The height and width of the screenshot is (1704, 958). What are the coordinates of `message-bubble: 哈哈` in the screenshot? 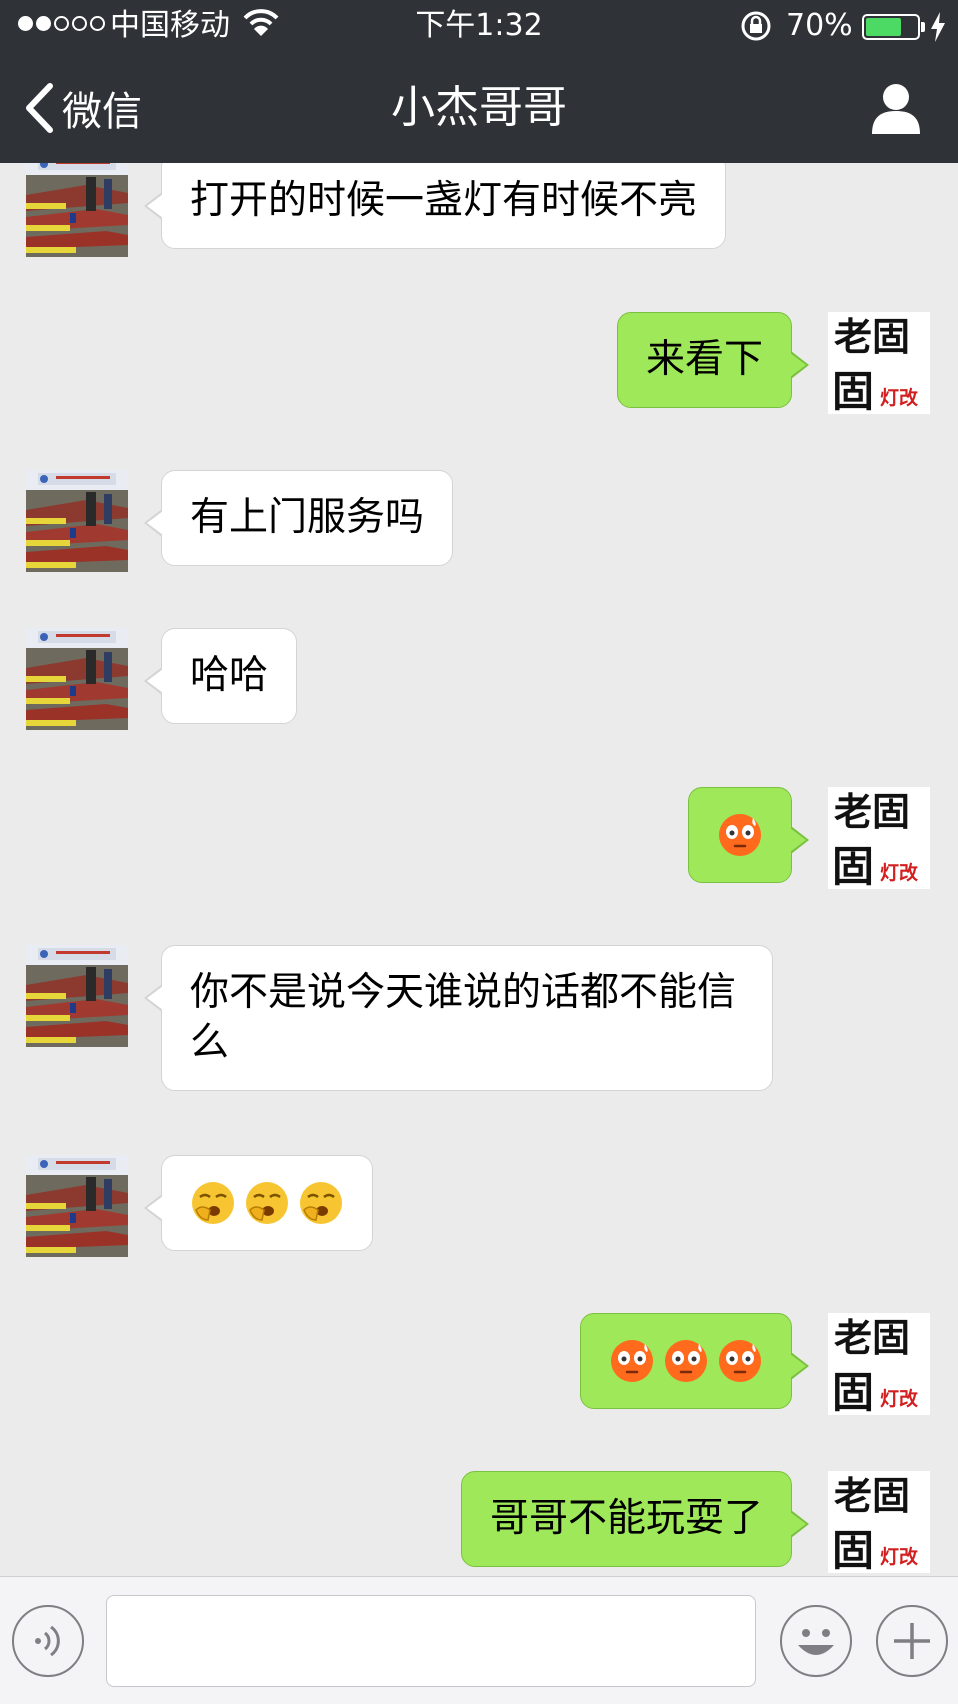 It's located at (221, 676).